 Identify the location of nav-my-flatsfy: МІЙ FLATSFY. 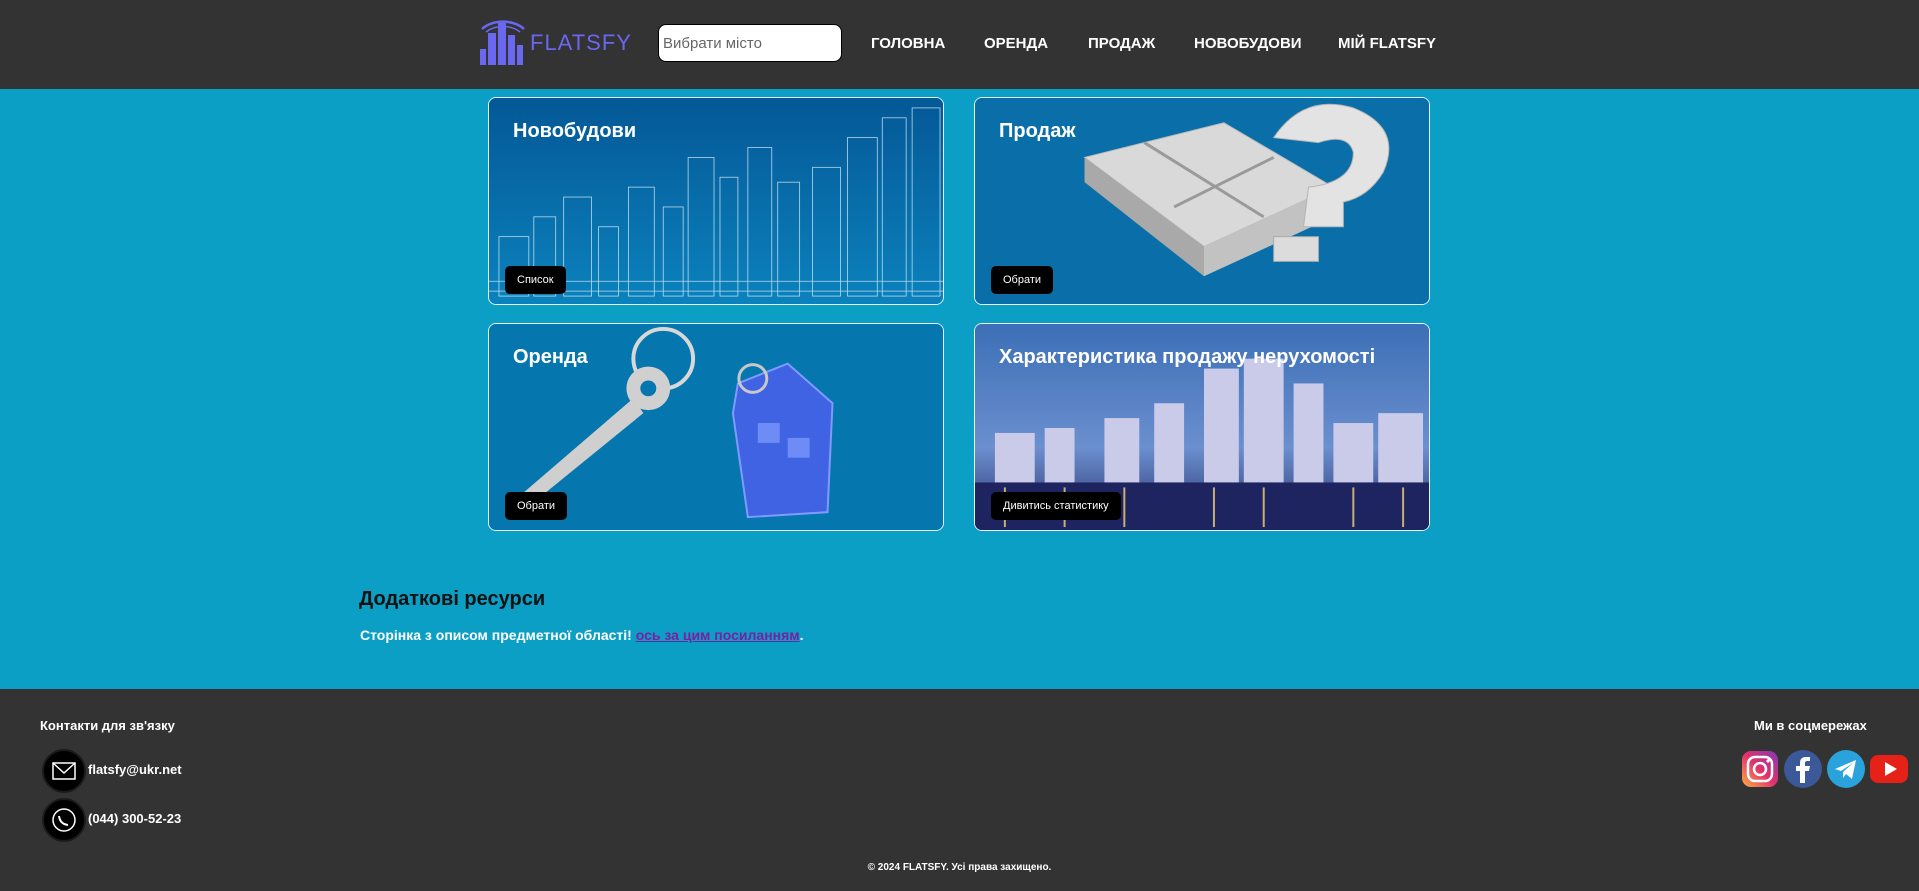
(1387, 43).